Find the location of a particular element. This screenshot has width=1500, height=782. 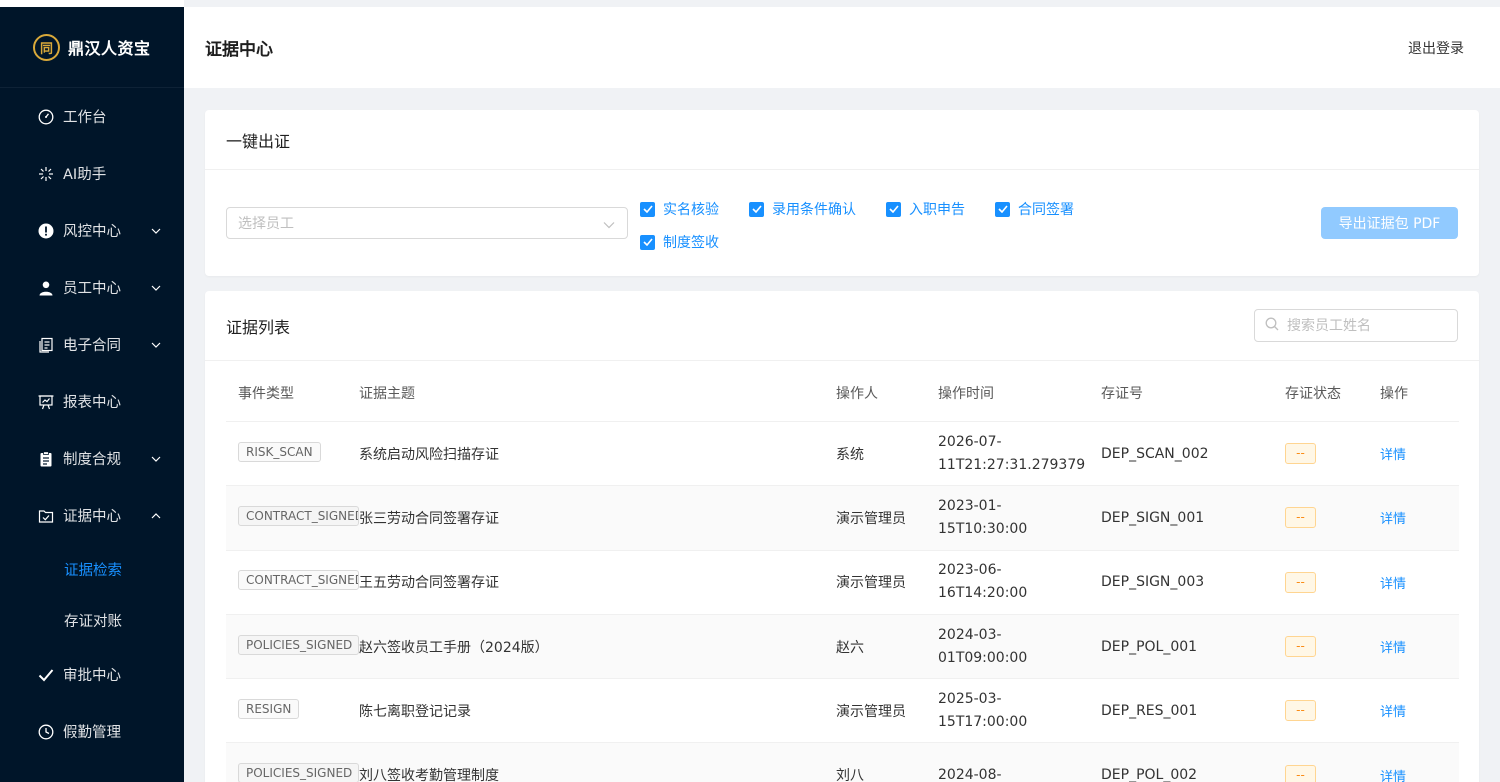

column-header: 存证状态 is located at coordinates (1313, 394).